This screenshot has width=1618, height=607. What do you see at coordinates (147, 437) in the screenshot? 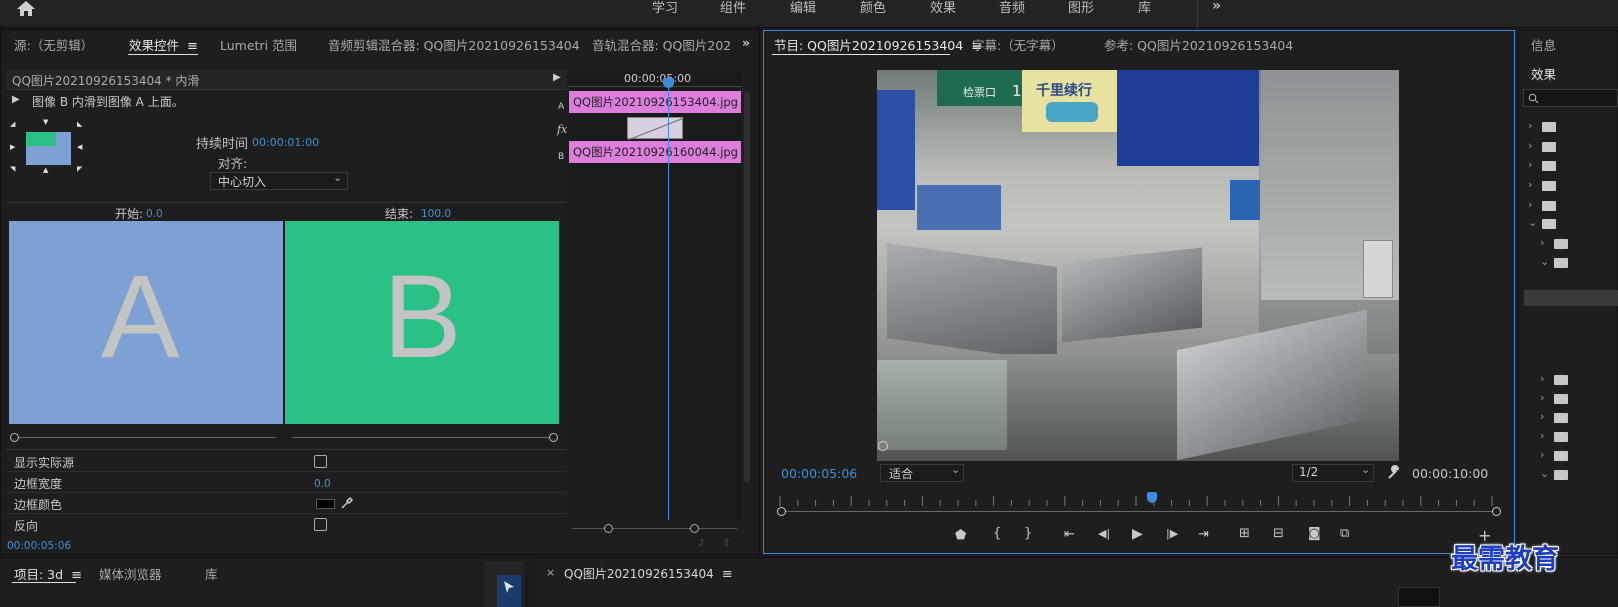
I see `start-slider-track` at bounding box center [147, 437].